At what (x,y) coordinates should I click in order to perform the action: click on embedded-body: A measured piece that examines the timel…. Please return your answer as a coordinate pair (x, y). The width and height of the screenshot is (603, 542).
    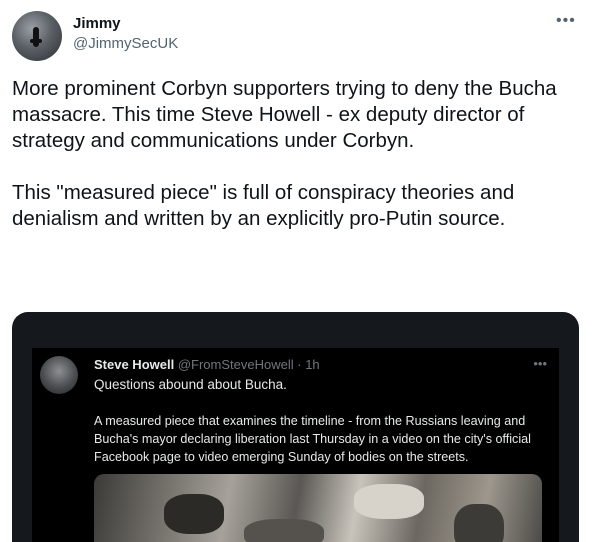
    Looking at the image, I should click on (312, 439).